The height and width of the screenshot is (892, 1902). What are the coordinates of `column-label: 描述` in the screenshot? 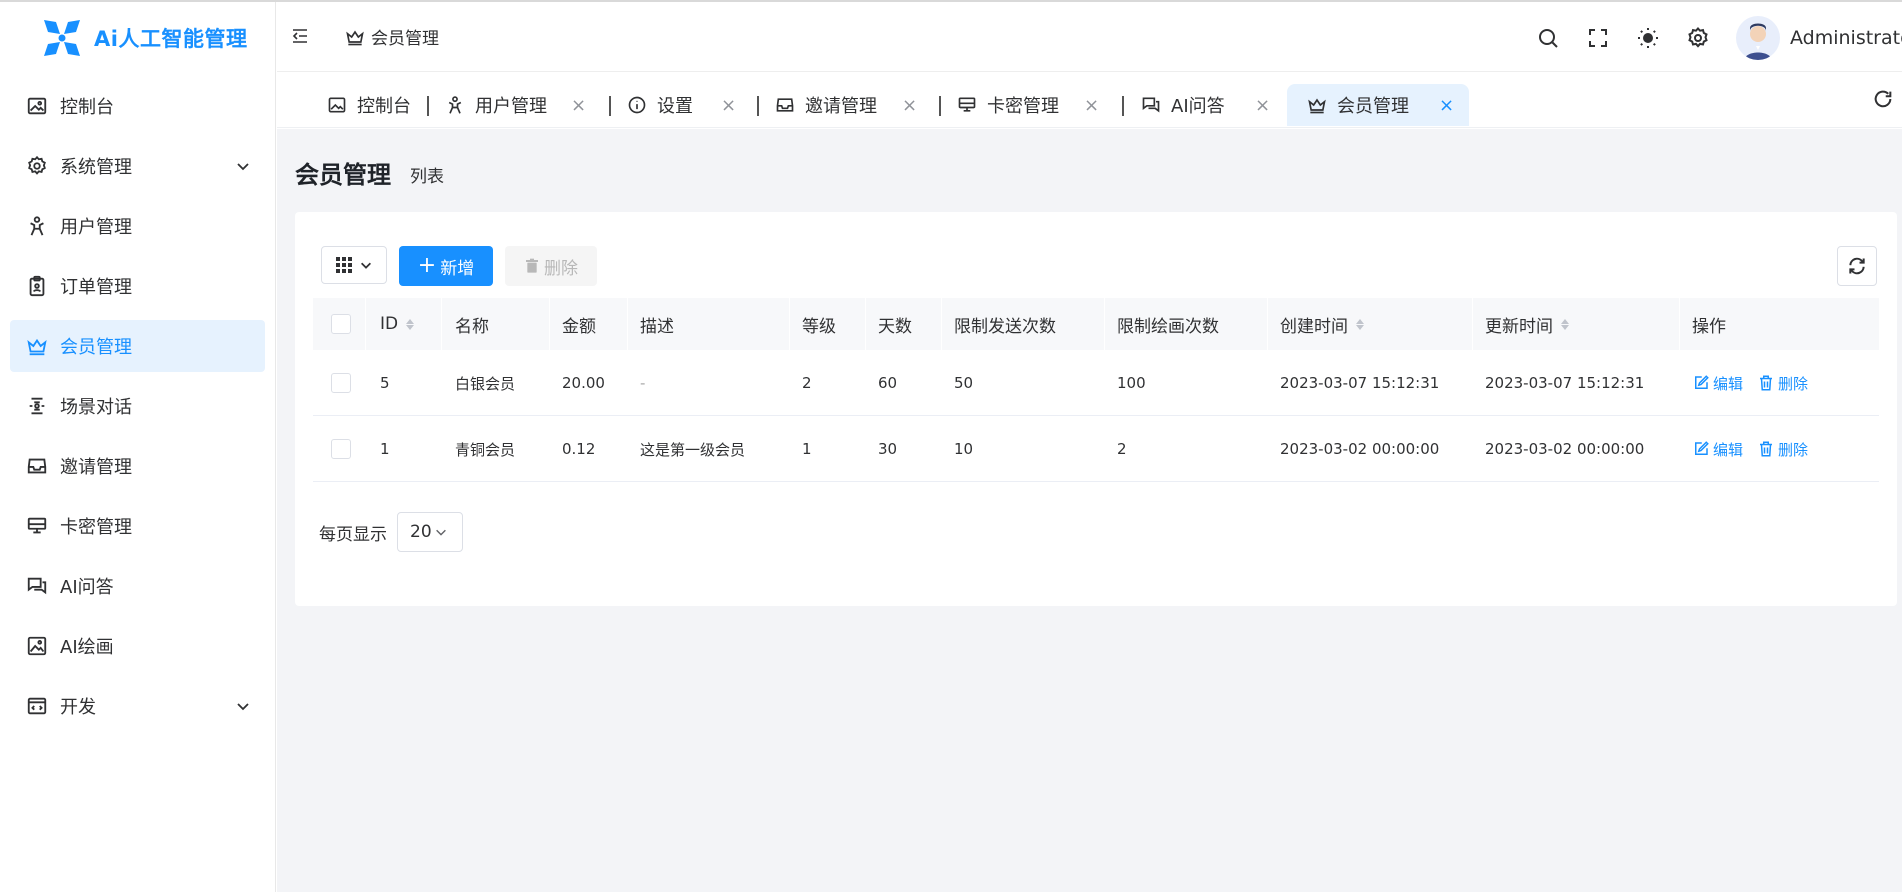 It's located at (657, 326).